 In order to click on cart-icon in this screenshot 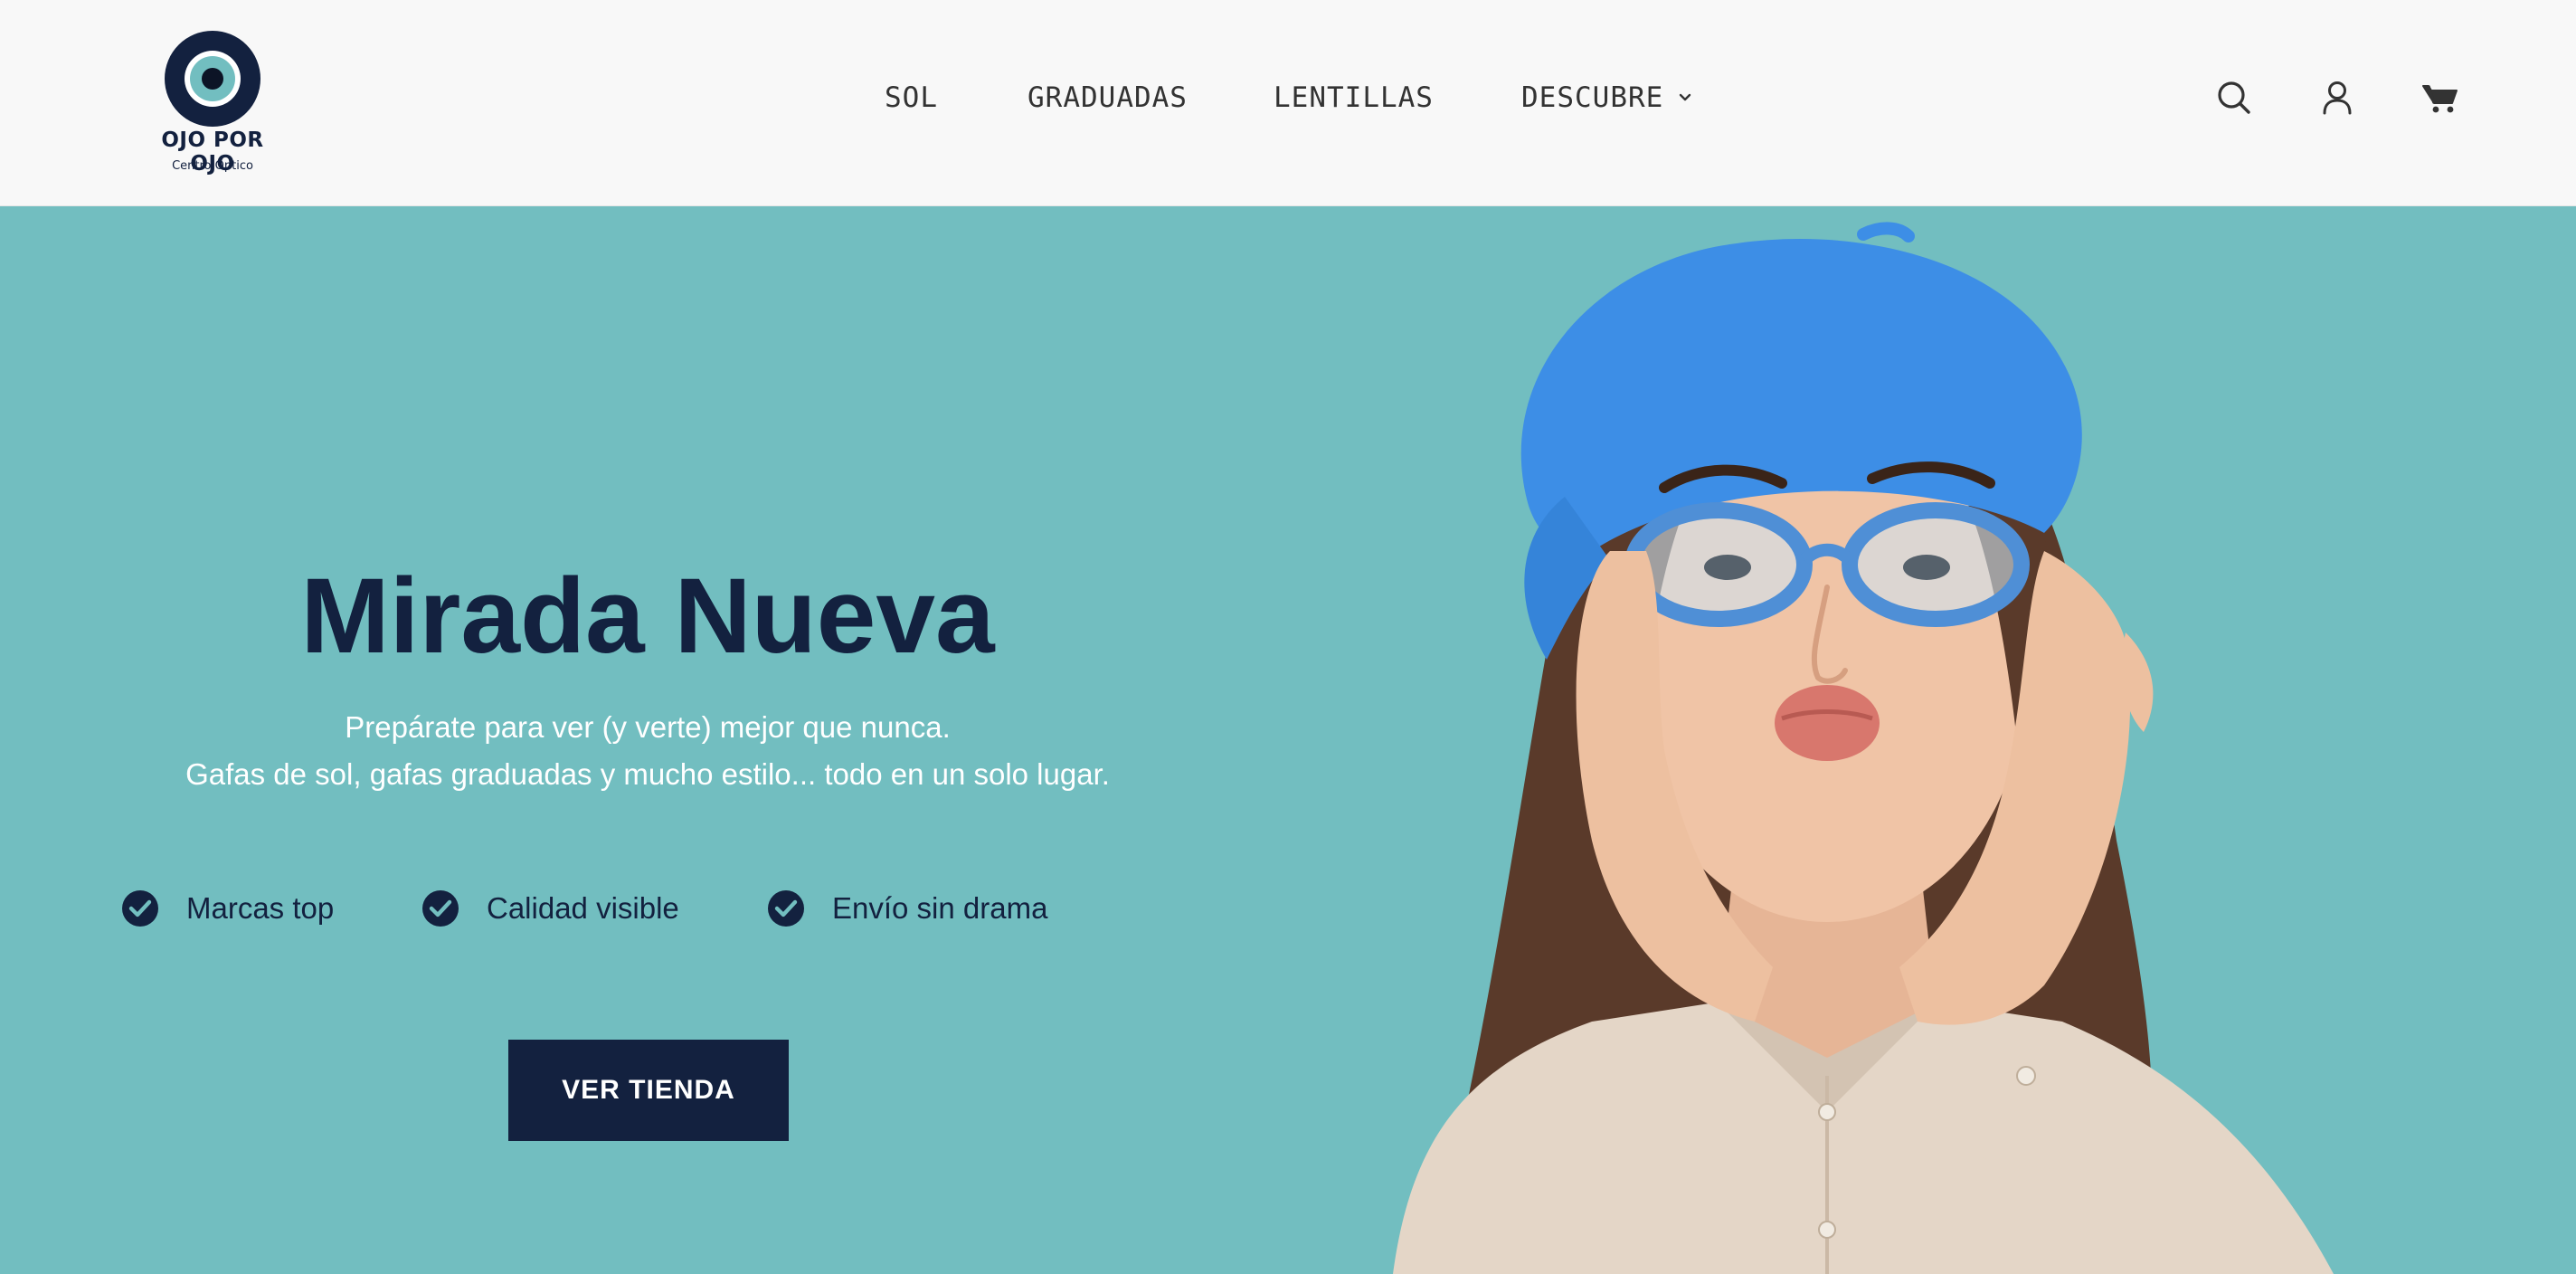, I will do `click(2440, 98)`.